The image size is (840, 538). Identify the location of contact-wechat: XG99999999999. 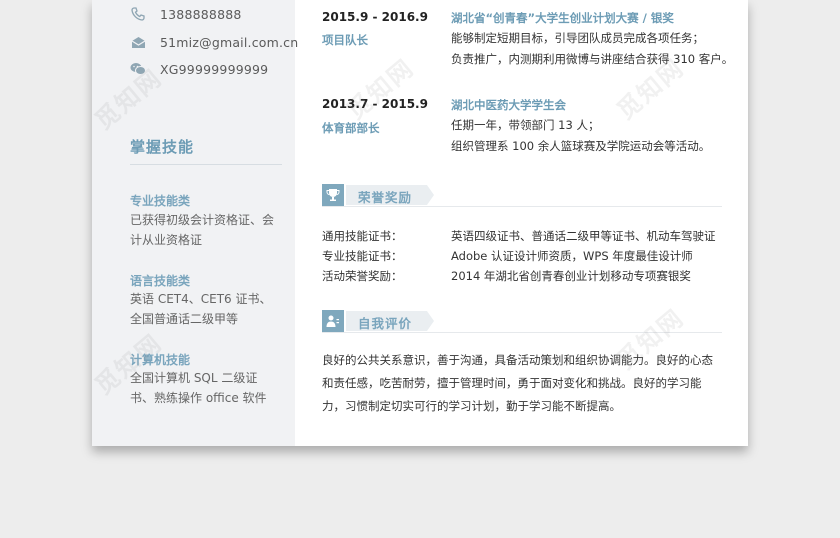
(199, 69).